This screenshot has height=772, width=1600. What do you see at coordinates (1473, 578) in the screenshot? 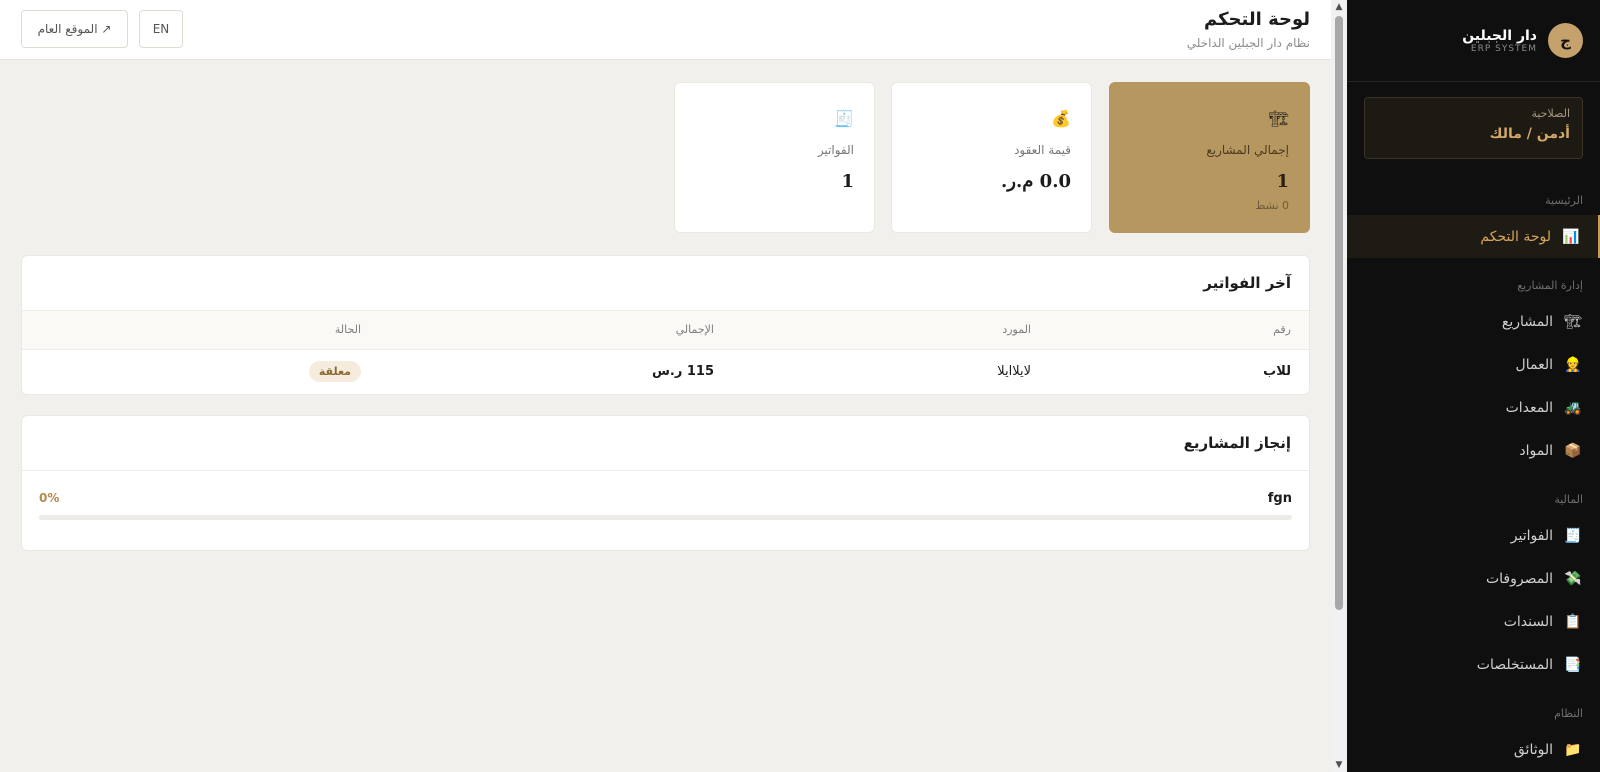
I see `sidebar-item-expenses: 💸 المصروفات` at bounding box center [1473, 578].